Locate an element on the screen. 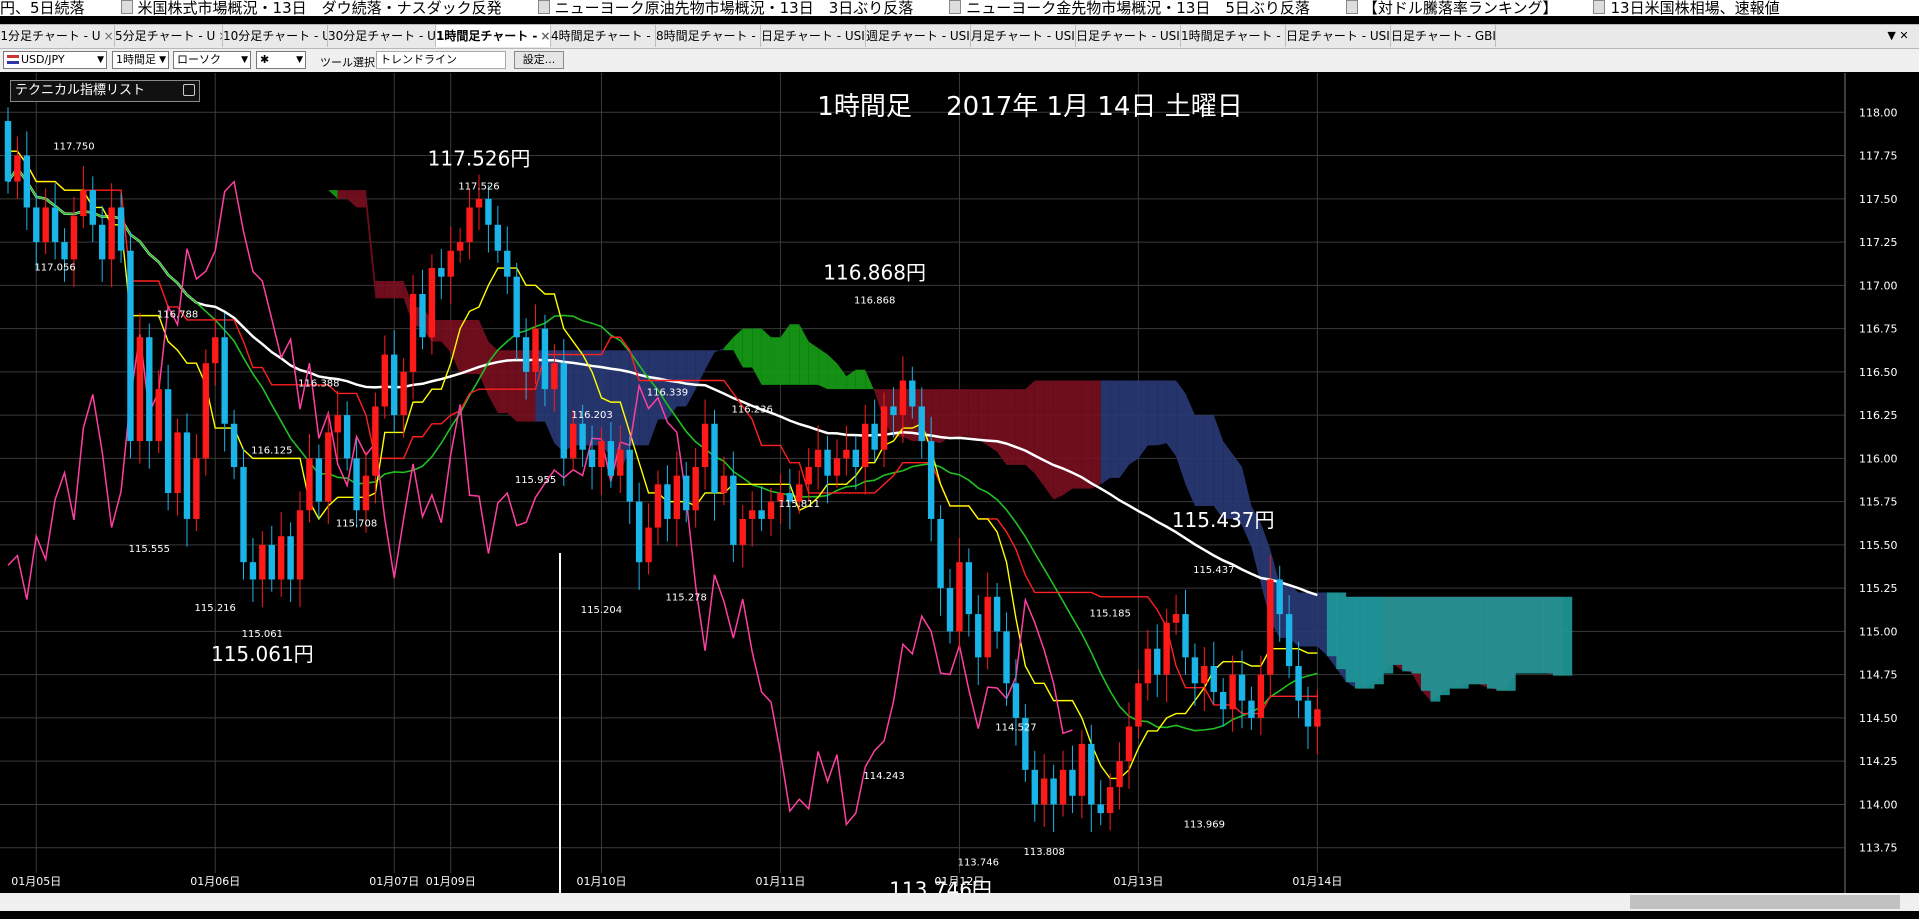 The width and height of the screenshot is (1919, 919). price-label: 115.437 is located at coordinates (1213, 570).